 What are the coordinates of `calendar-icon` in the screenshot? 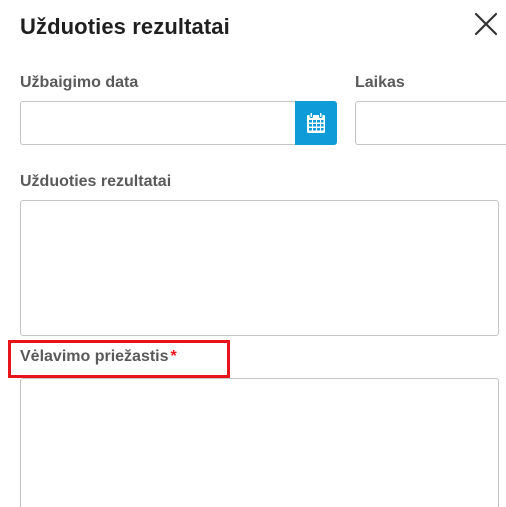 It's located at (316, 122).